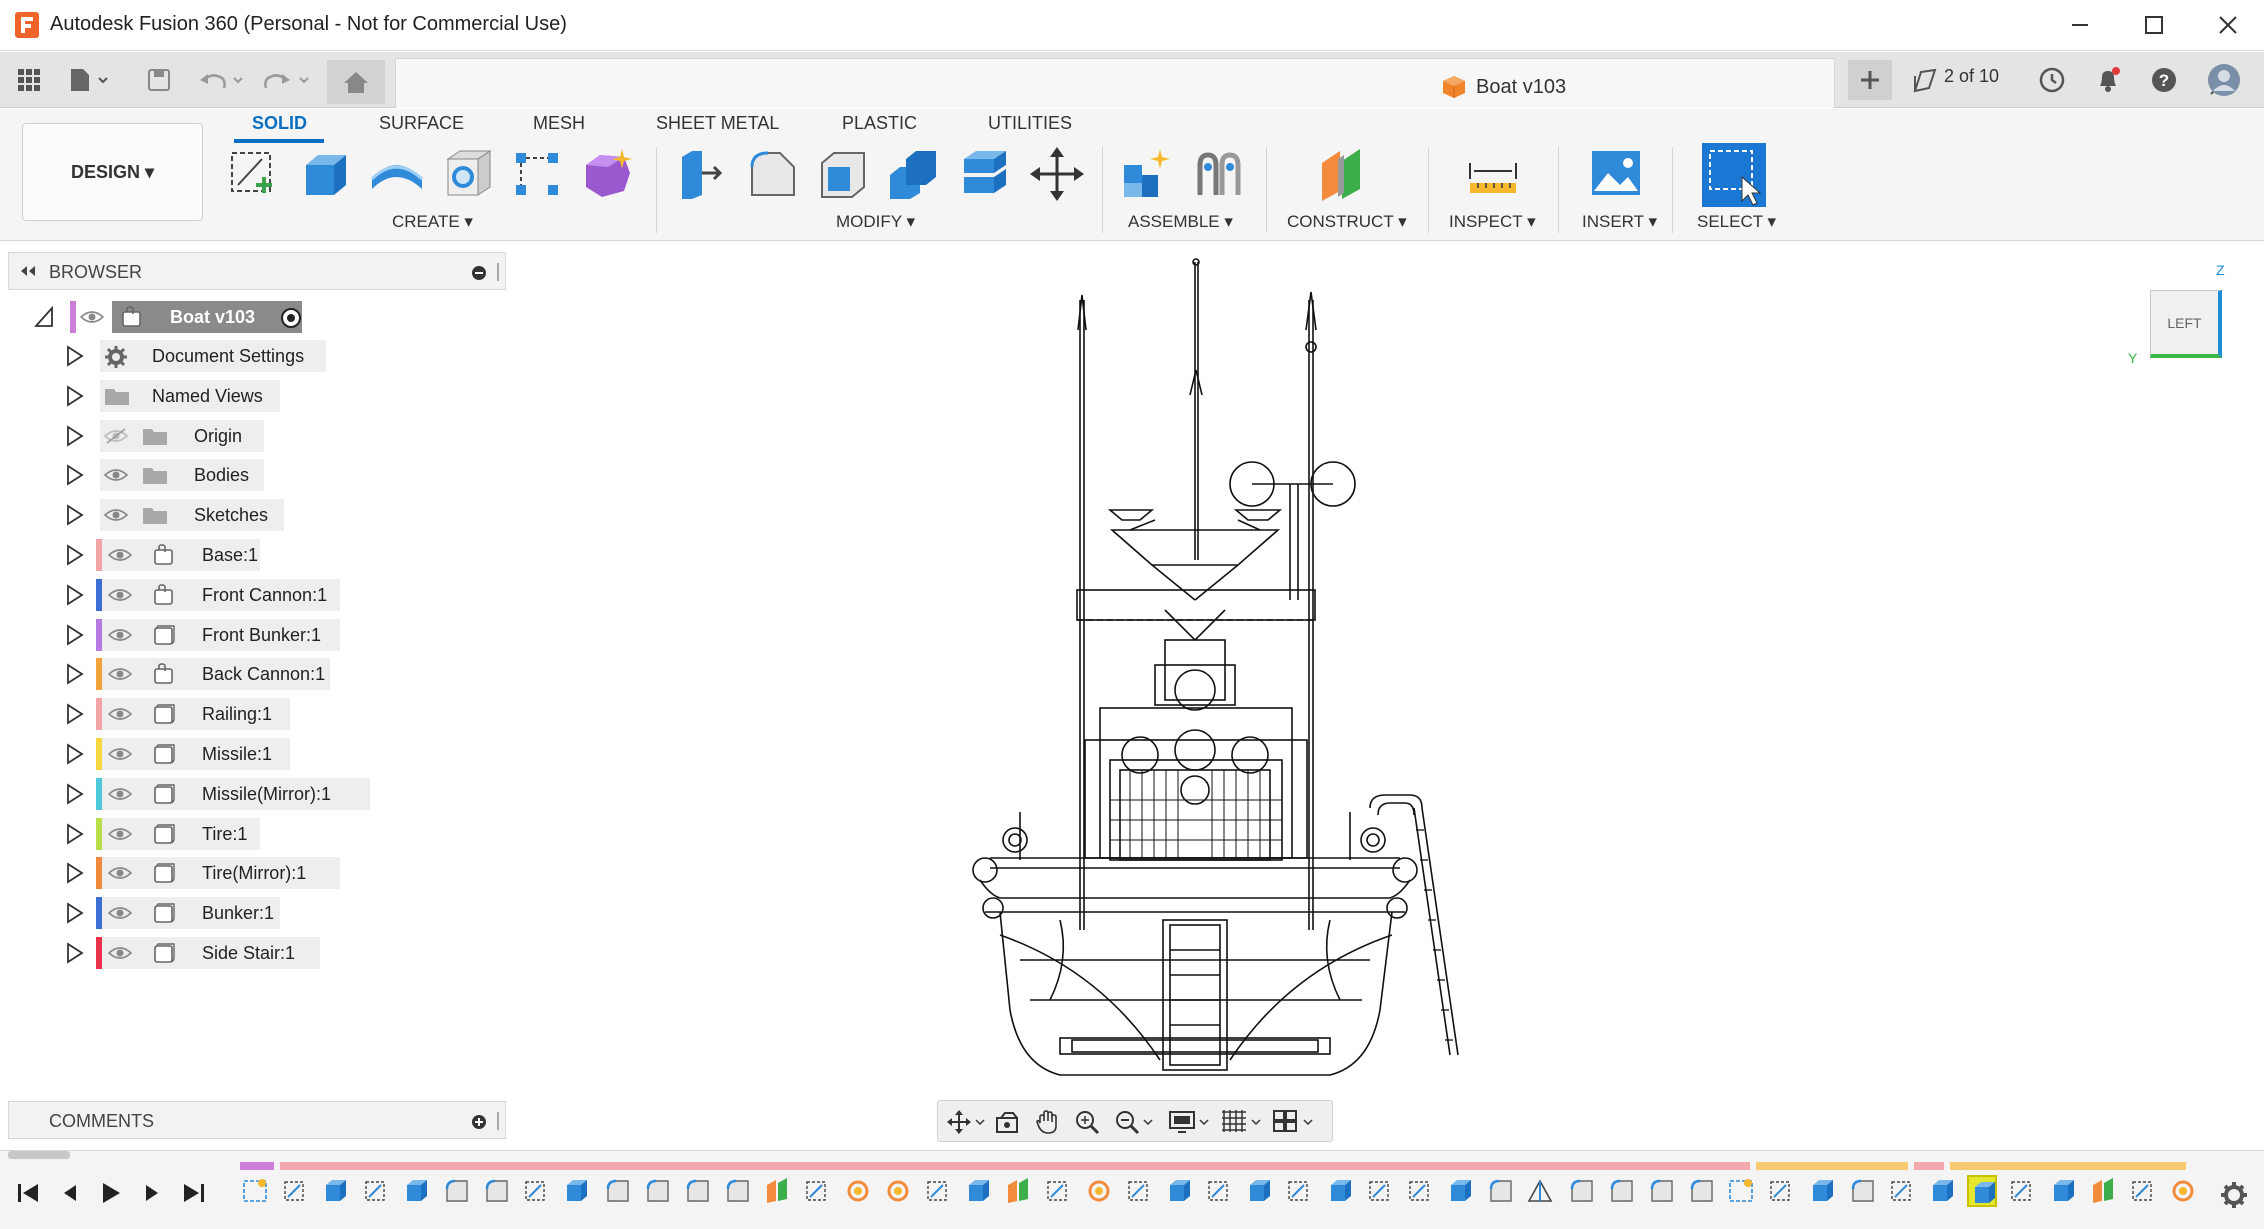 Image resolution: width=2264 pixels, height=1229 pixels. I want to click on browser-item: Front Cannon:1, so click(214, 595).